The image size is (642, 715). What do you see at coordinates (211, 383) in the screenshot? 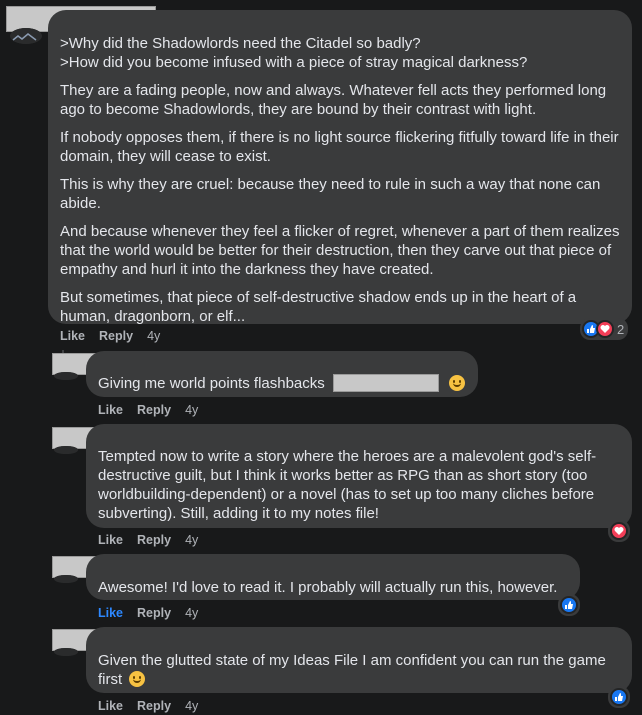
I see `comment-text: Giving me world points flashbacks` at bounding box center [211, 383].